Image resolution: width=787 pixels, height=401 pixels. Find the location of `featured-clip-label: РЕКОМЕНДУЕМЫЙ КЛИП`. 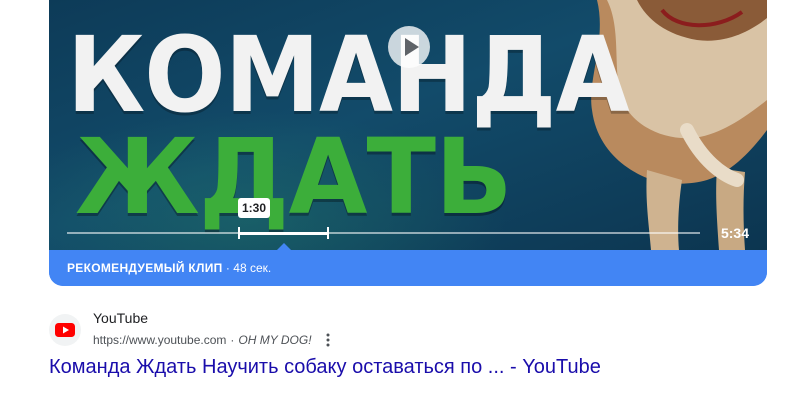

featured-clip-label: РЕКОМЕНДУЕМЫЙ КЛИП is located at coordinates (145, 268).